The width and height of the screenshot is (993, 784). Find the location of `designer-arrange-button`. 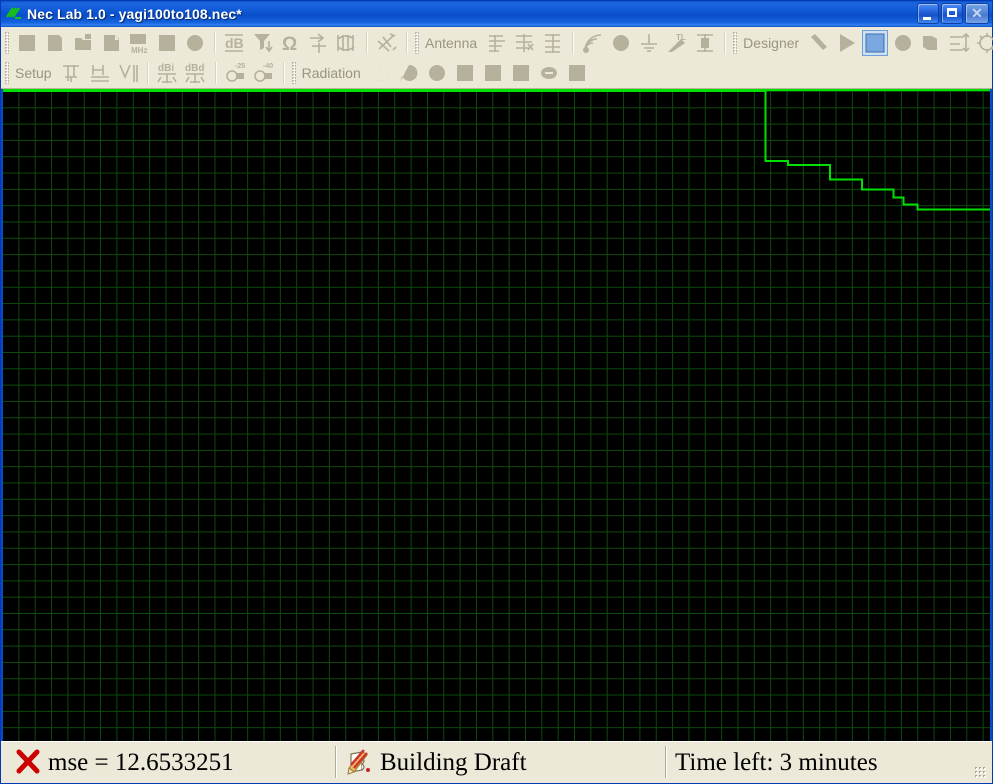

designer-arrange-button is located at coordinates (959, 43).